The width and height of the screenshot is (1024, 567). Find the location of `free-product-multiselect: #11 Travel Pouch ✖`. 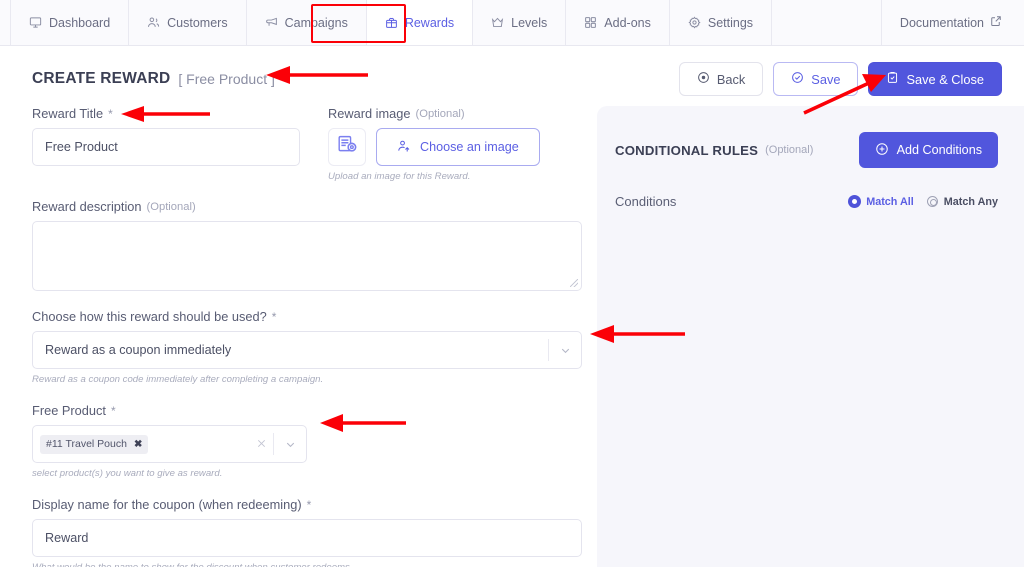

free-product-multiselect: #11 Travel Pouch ✖ is located at coordinates (169, 444).